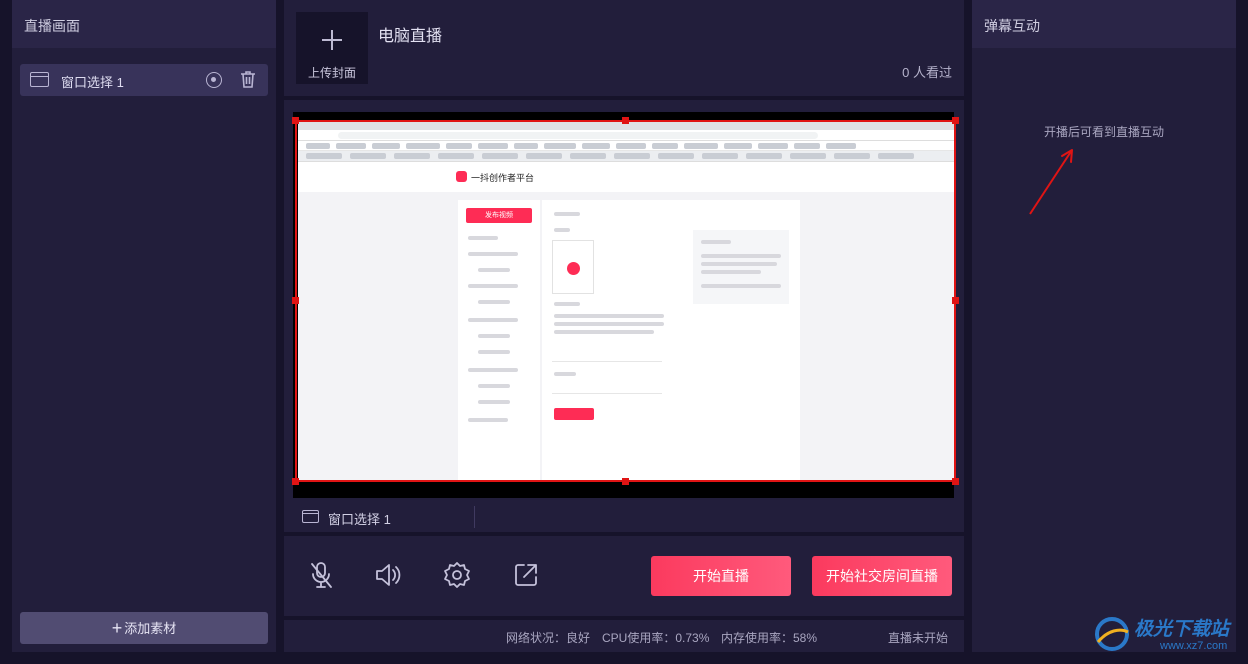  What do you see at coordinates (625, 481) in the screenshot?
I see `resize-handle-bc` at bounding box center [625, 481].